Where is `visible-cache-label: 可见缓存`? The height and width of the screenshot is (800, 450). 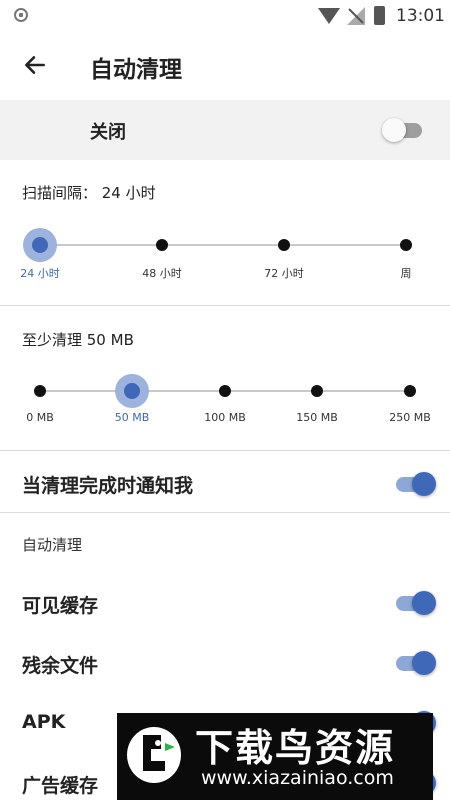
visible-cache-label: 可见缓存 is located at coordinates (60, 606).